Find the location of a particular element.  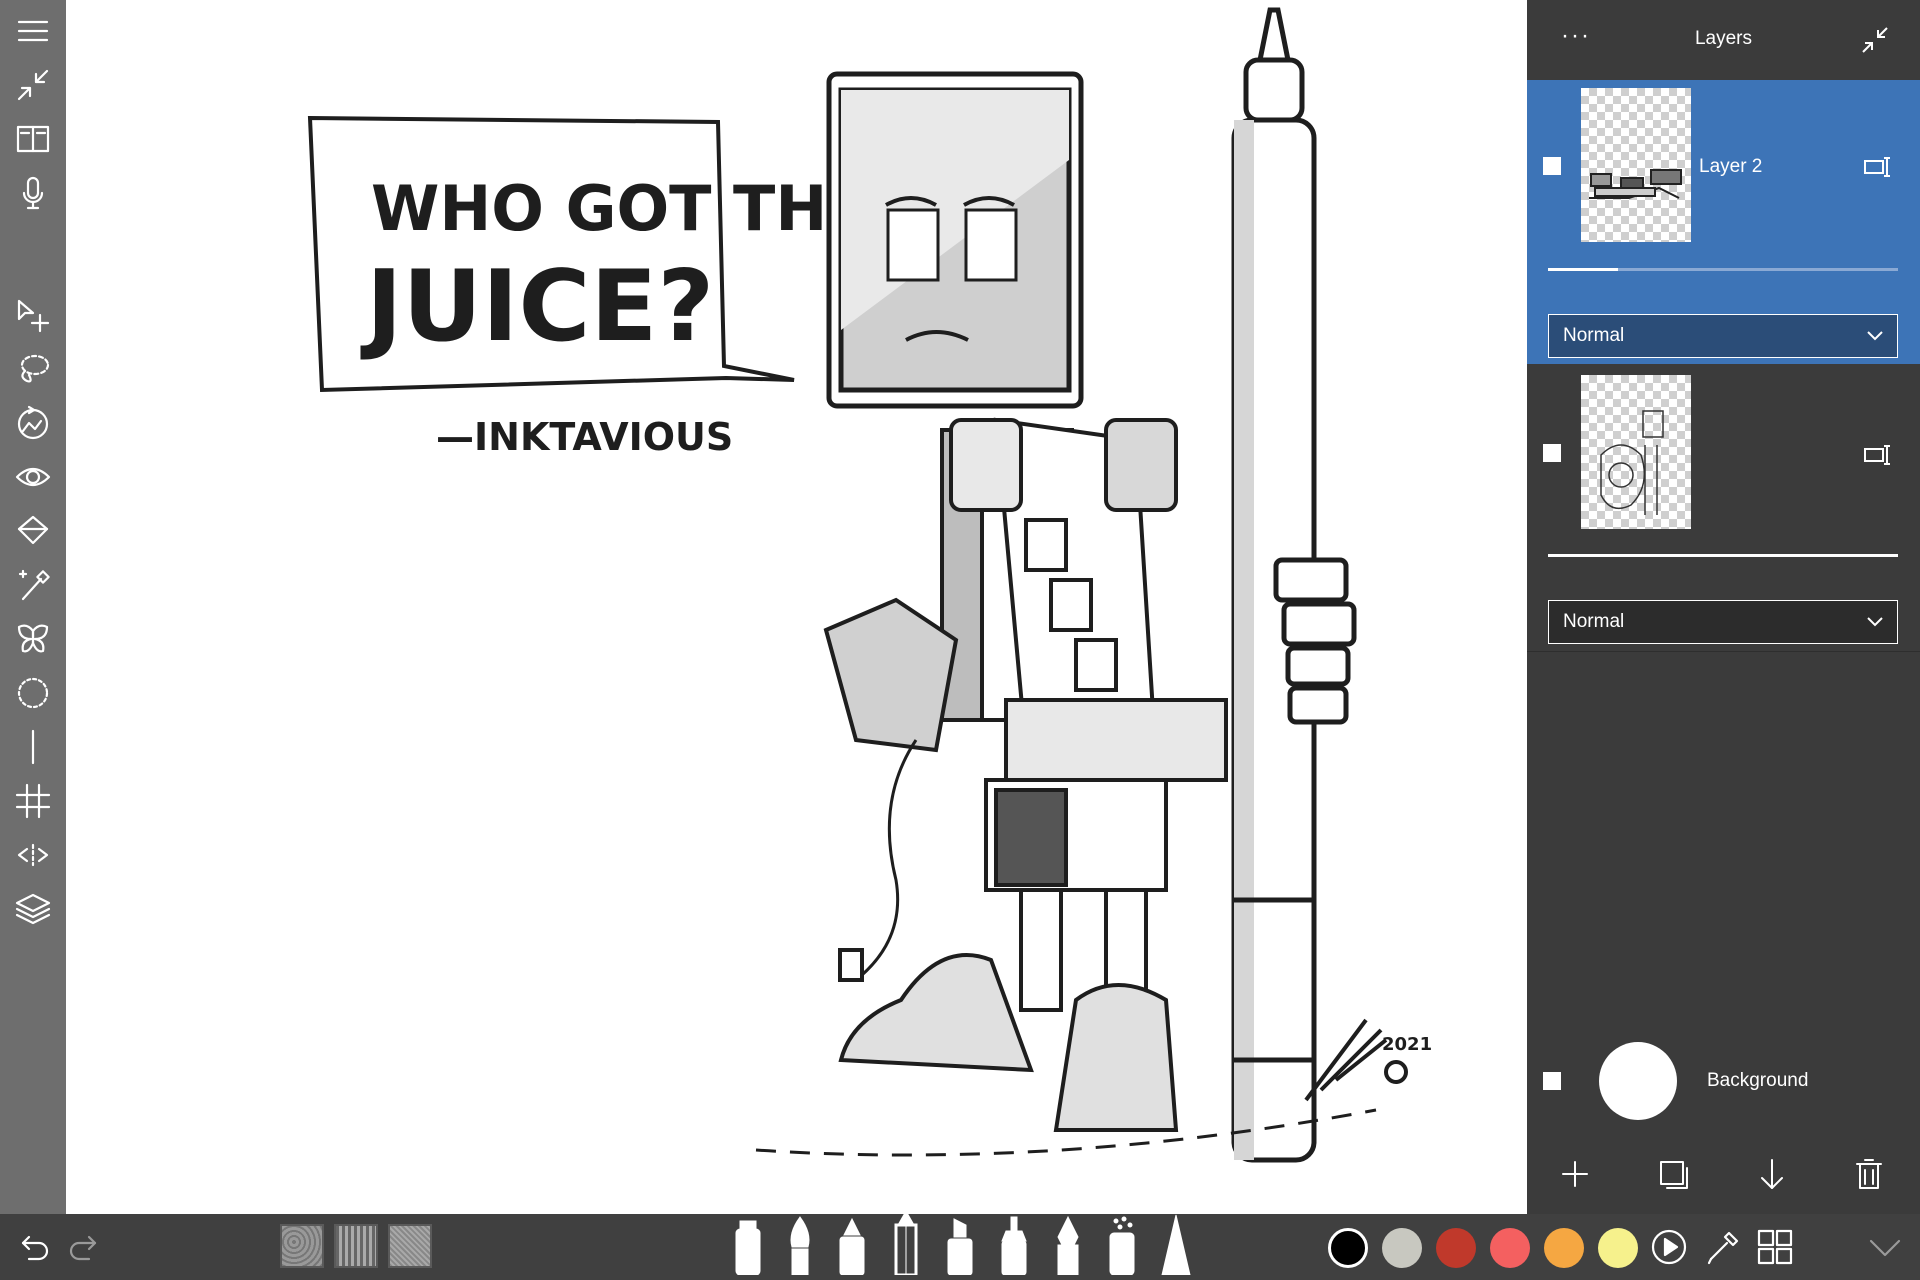

fountain-pen-icon is located at coordinates (1068, 1247).